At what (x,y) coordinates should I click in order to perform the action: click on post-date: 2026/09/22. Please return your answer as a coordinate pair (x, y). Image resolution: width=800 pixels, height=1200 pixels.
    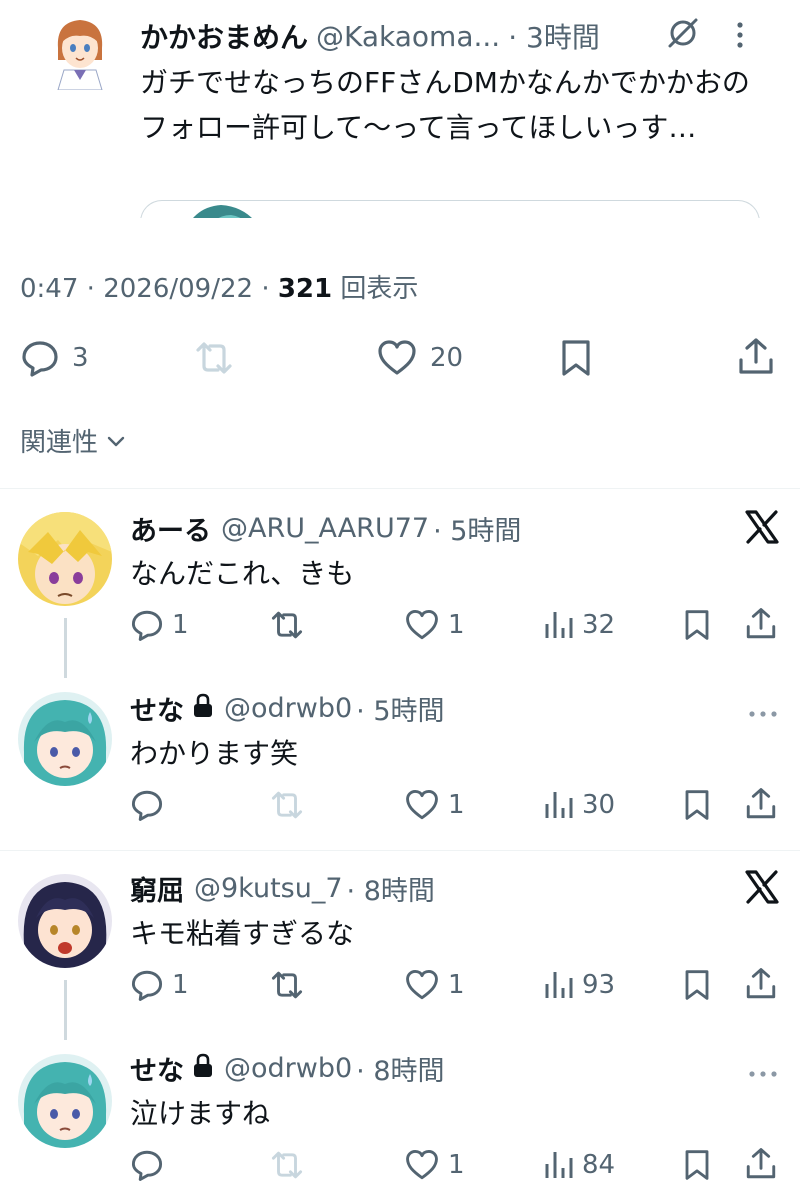
    Looking at the image, I should click on (178, 289).